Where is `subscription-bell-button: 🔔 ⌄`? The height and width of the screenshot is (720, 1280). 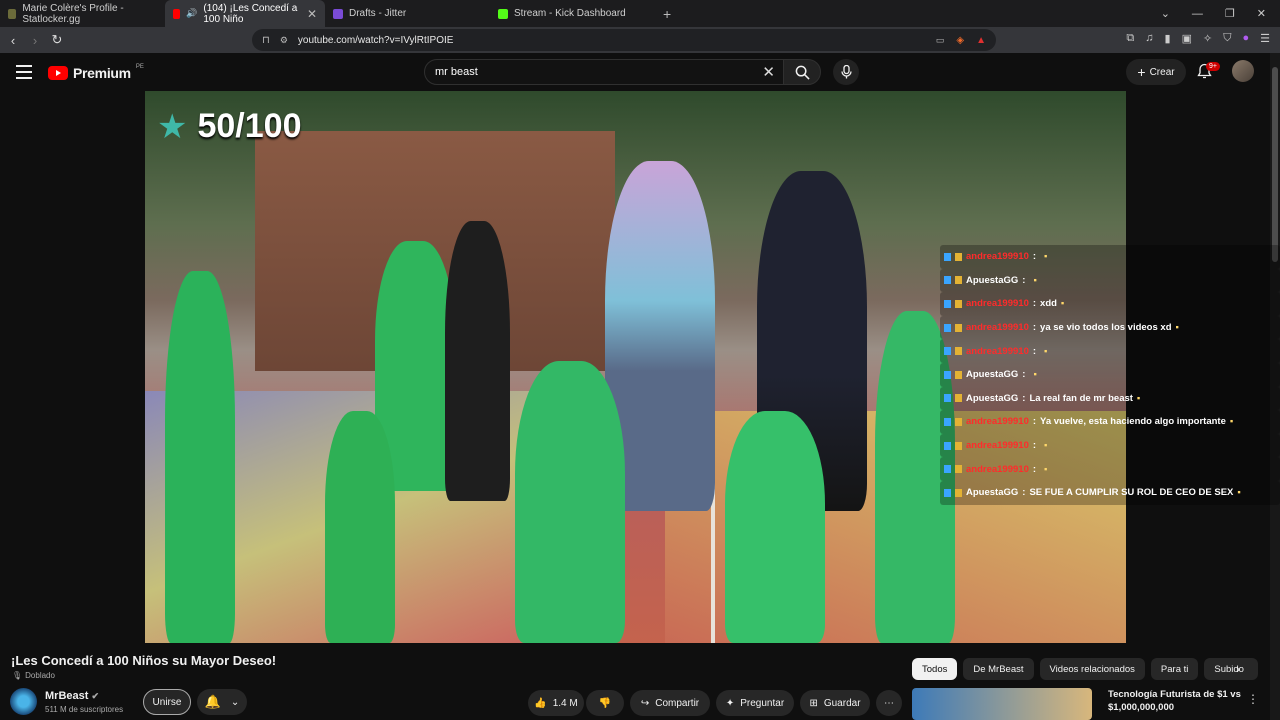
subscription-bell-button: 🔔 ⌄ is located at coordinates (222, 702).